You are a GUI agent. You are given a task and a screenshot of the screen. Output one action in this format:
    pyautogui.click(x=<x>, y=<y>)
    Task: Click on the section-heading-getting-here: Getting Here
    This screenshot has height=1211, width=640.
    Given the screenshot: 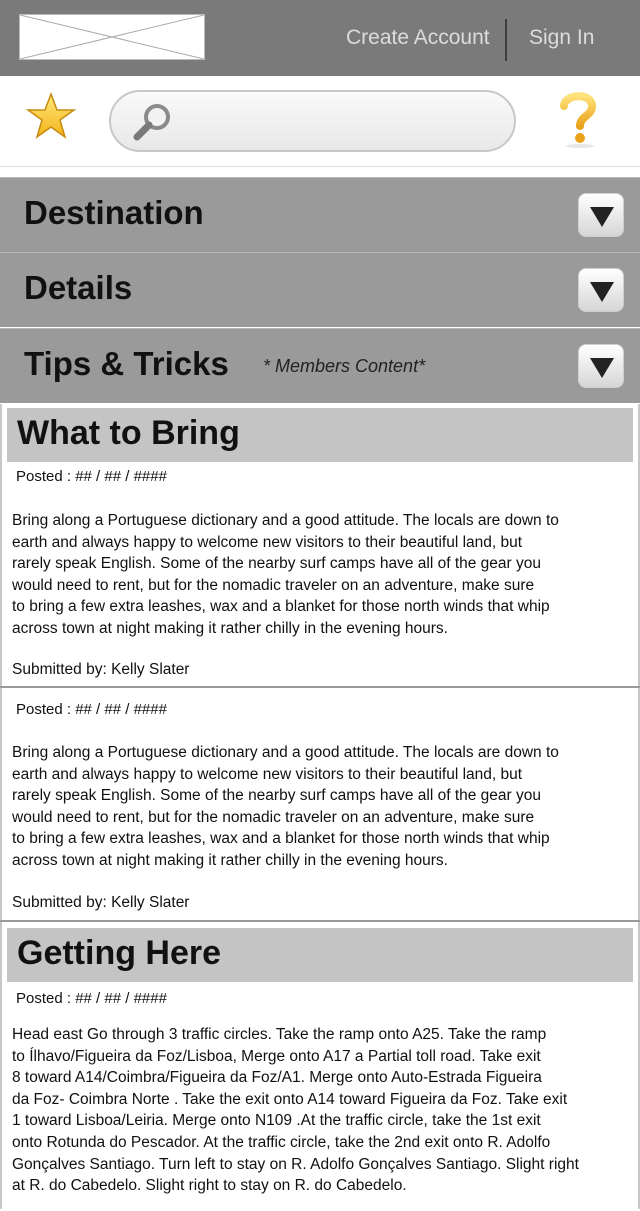 What is the action you would take?
    pyautogui.click(x=320, y=955)
    